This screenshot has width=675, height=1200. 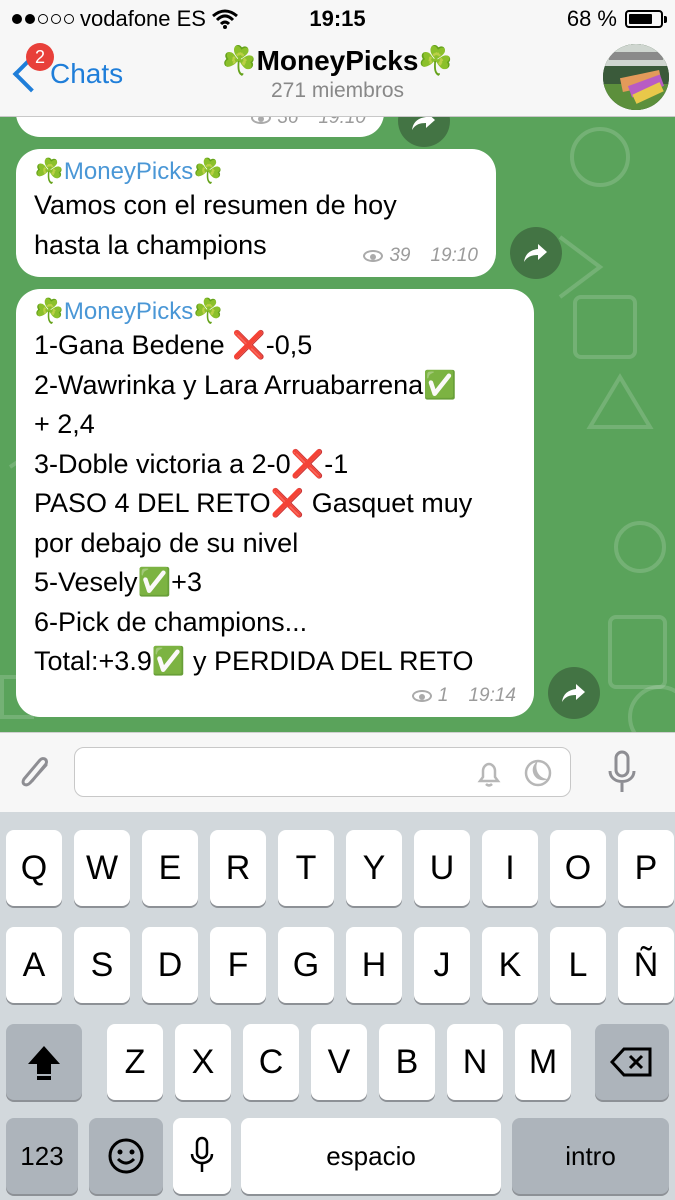 I want to click on key-row1-0: Q, so click(x=34, y=868).